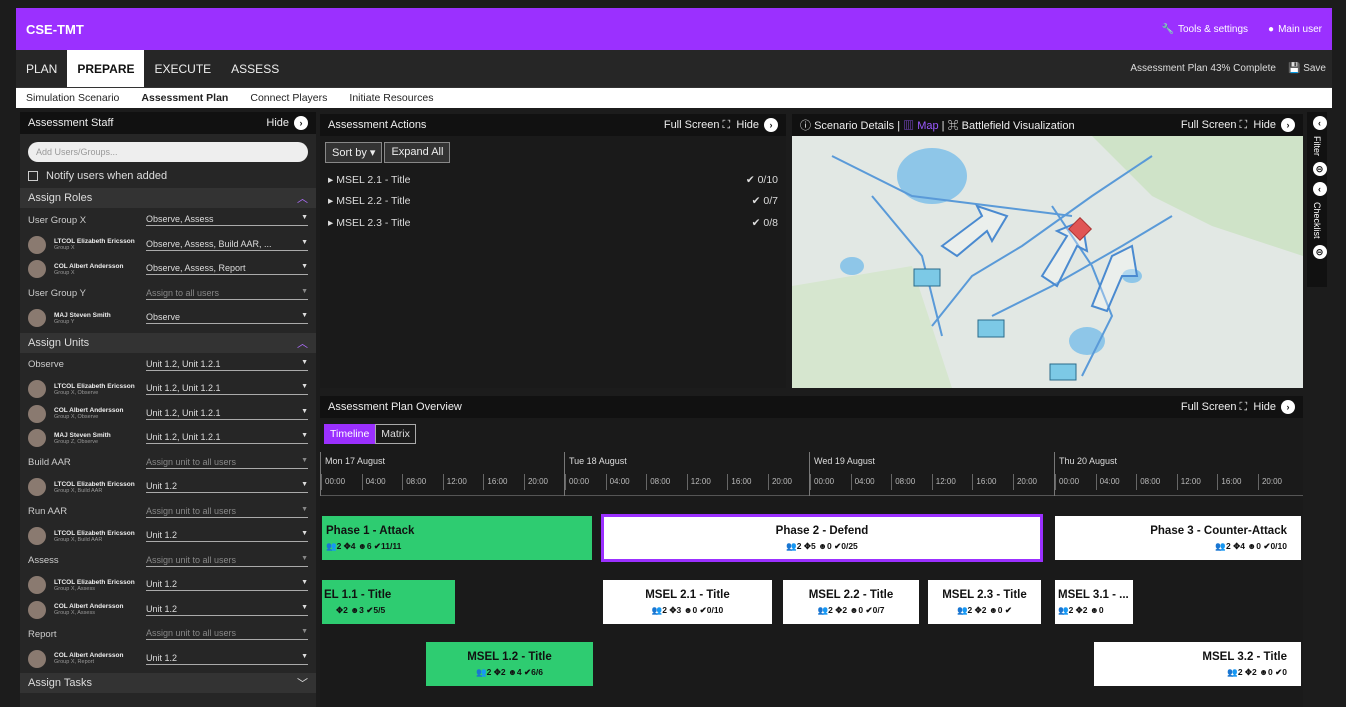 This screenshot has width=1346, height=707. What do you see at coordinates (1011, 126) in the screenshot?
I see `battlefield-viz-tab: ⌘ Battlefield Visualization` at bounding box center [1011, 126].